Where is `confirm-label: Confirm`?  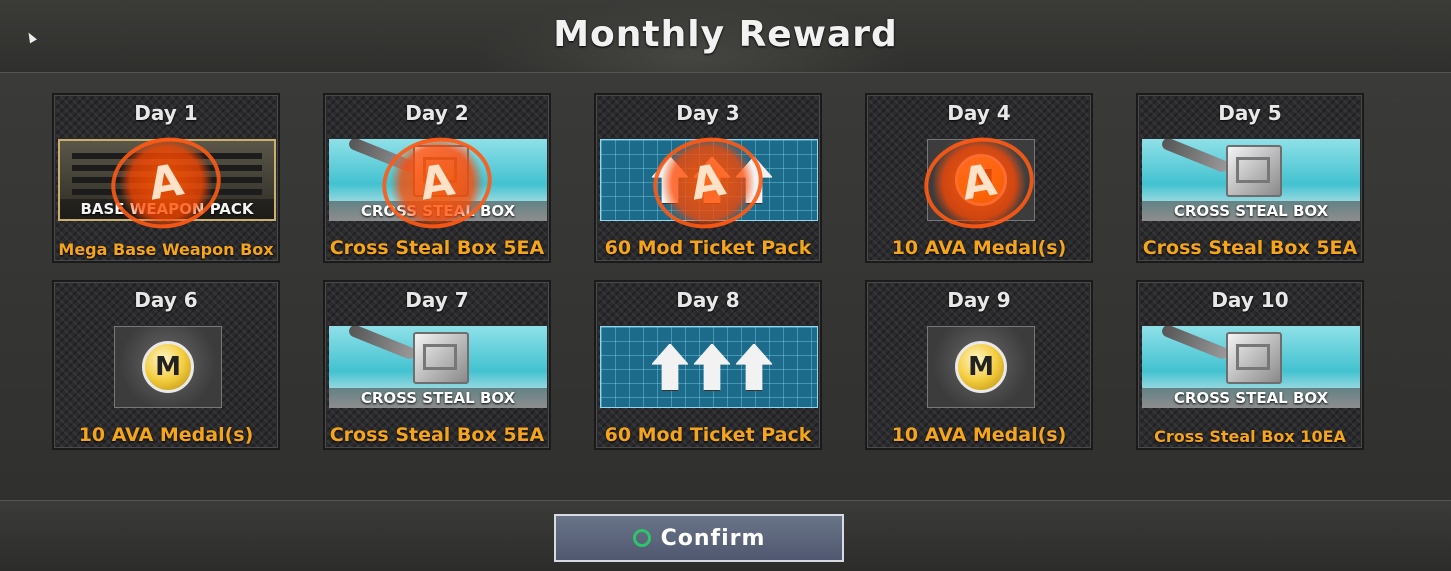 confirm-label: Confirm is located at coordinates (713, 538).